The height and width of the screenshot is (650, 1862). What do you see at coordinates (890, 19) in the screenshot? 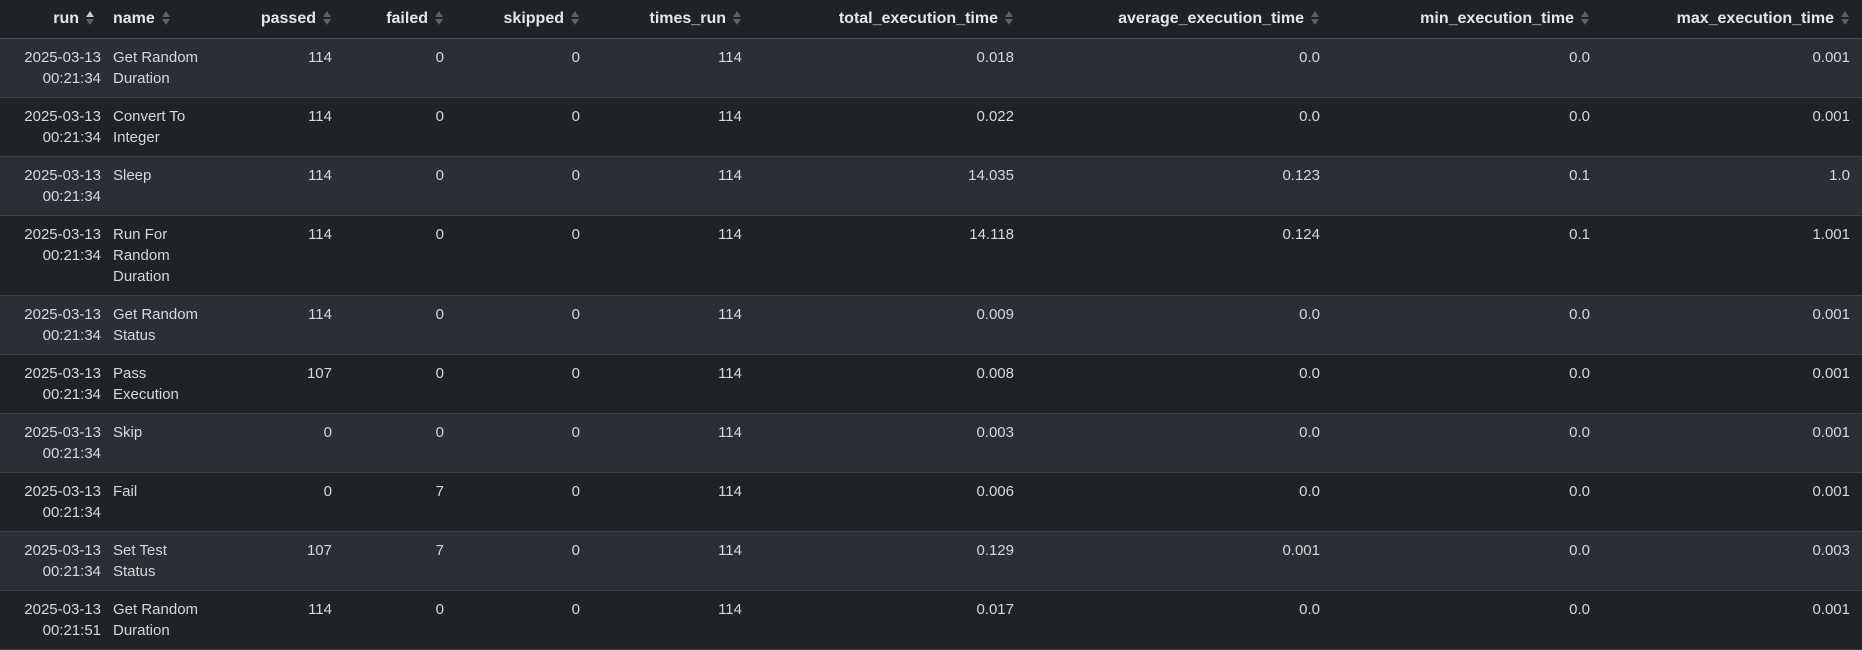
I see `column-header-total-execution-time: total_execution_time` at bounding box center [890, 19].